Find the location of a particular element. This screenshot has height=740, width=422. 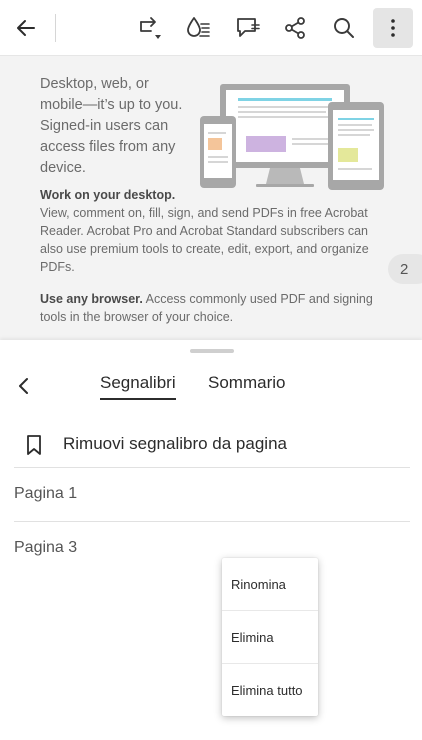

back-button is located at coordinates (26, 28).